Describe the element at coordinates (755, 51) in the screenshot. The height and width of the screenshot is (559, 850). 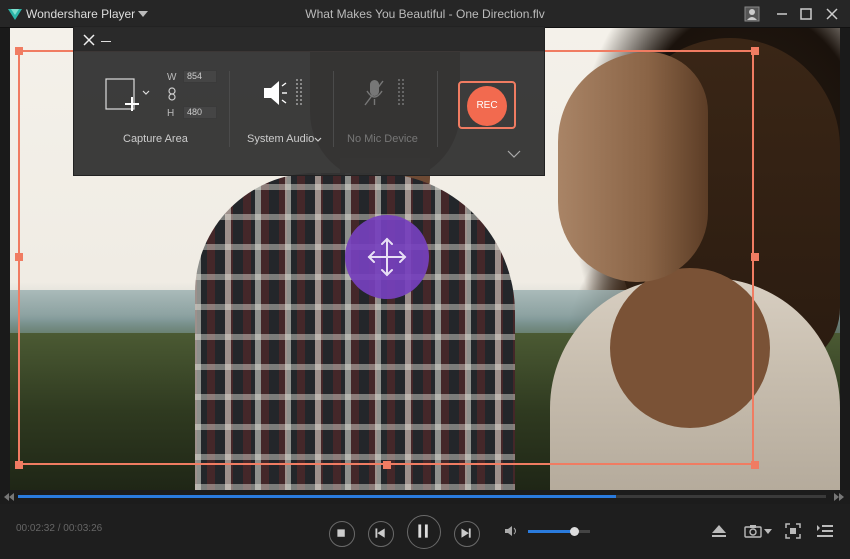
I see `resize-handle-top-right` at that location.